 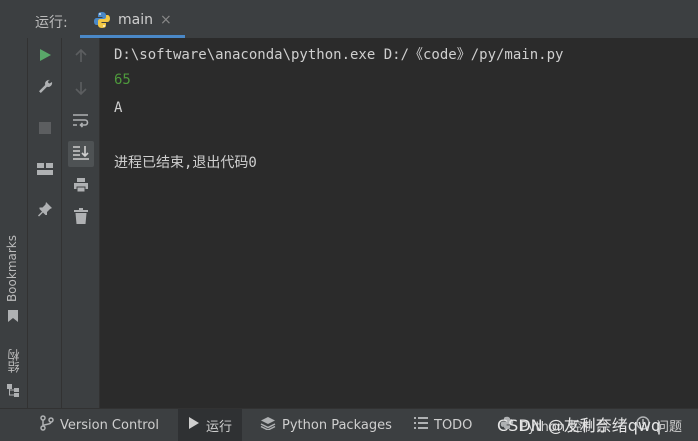 I want to click on structure-tool-button: 结构, so click(x=13, y=361).